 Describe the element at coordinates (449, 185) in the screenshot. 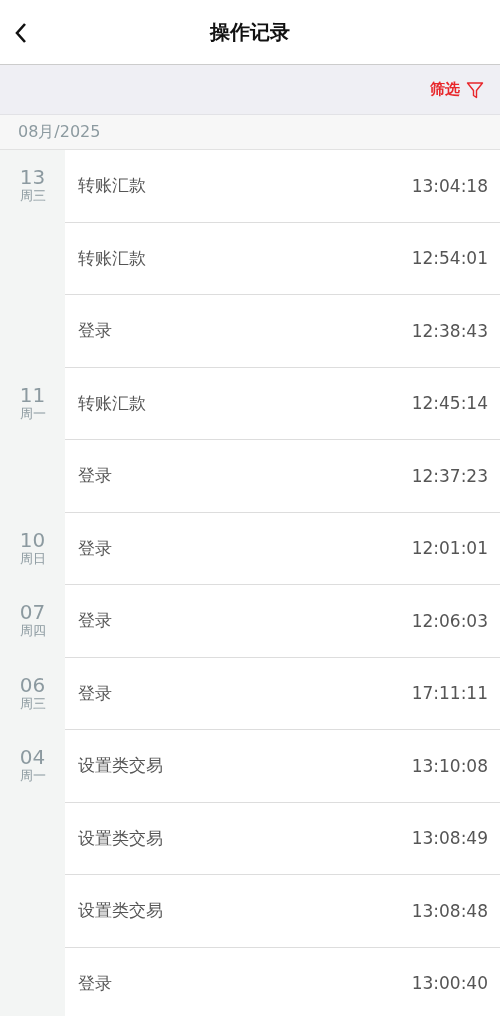

I see `time-label: 13:04:18` at that location.